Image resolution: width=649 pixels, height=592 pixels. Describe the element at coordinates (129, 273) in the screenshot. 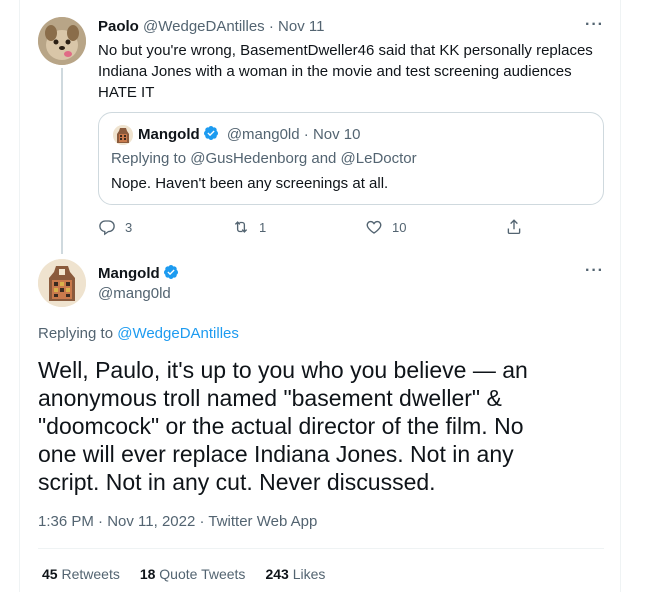

I see `main-display-name: Mangold` at that location.